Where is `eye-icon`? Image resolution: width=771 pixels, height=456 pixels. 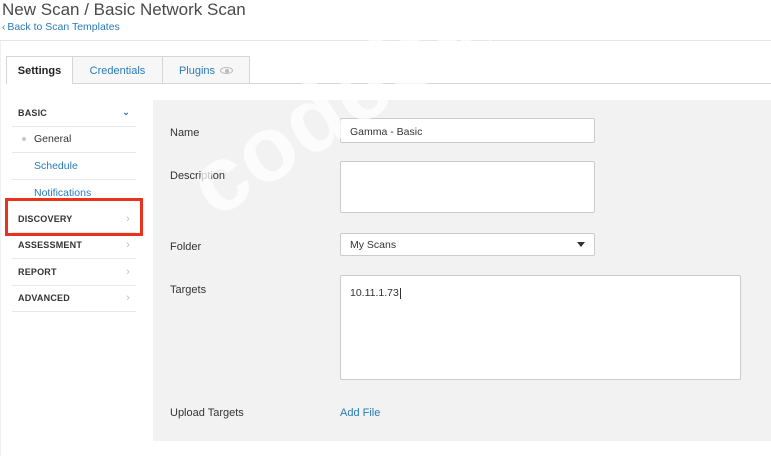 eye-icon is located at coordinates (227, 70).